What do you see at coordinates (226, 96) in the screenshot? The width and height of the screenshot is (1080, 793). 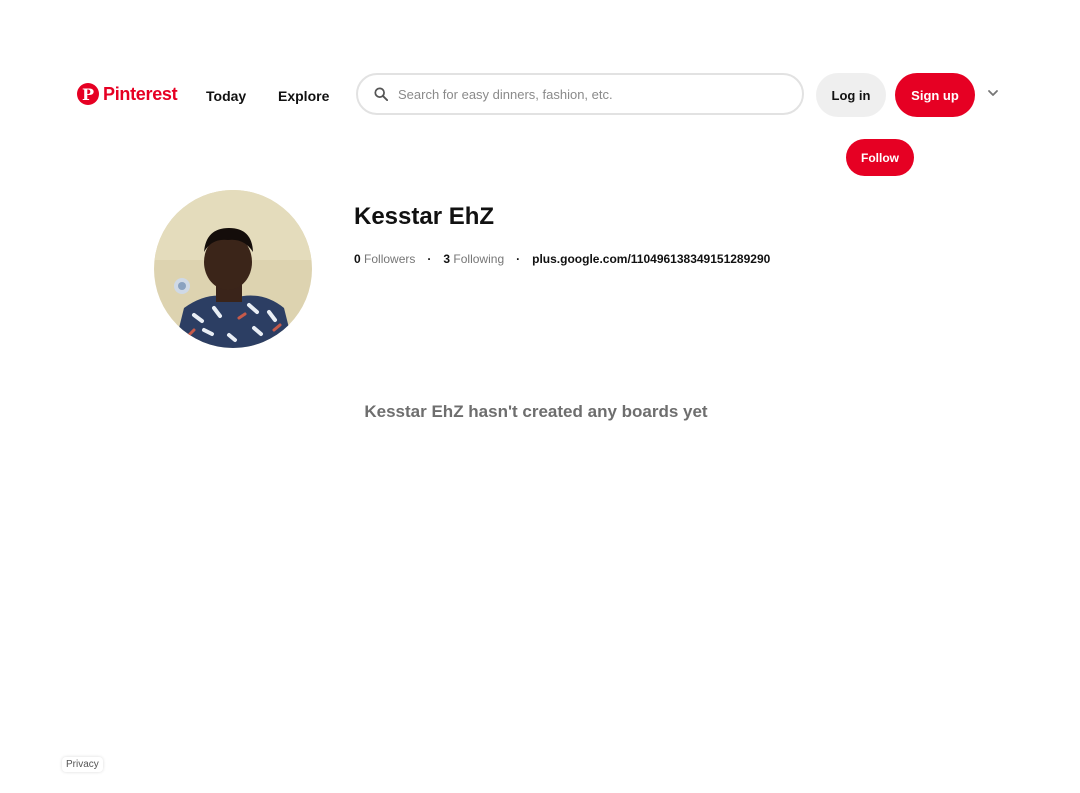 I see `nav-today-link: Today` at bounding box center [226, 96].